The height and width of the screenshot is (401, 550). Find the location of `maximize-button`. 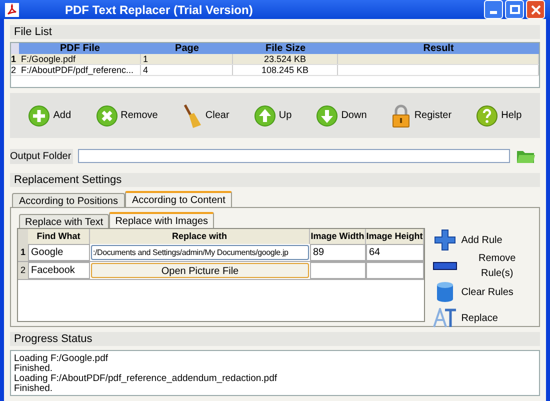

maximize-button is located at coordinates (514, 9).